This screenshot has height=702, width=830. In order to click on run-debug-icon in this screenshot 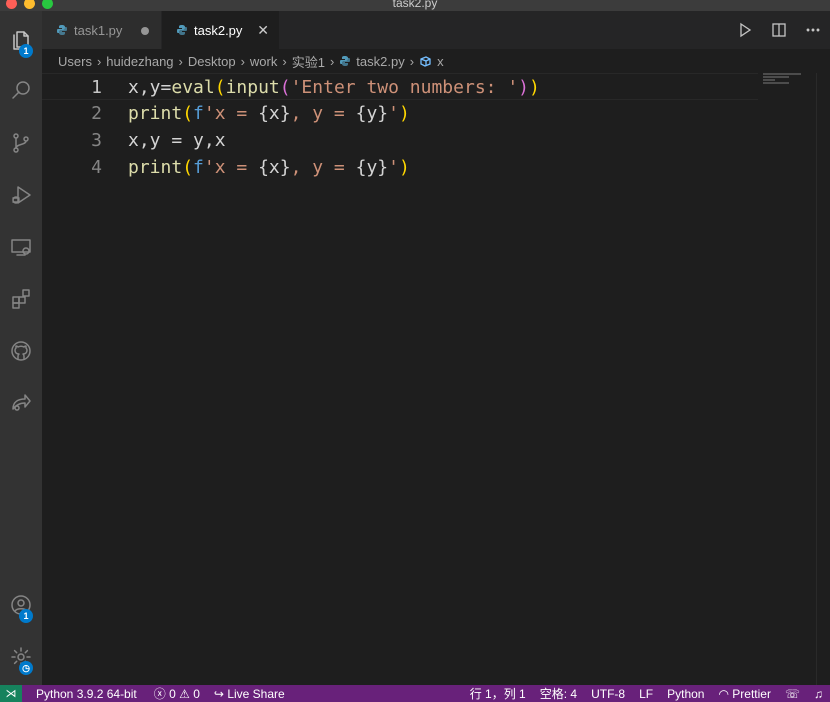, I will do `click(21, 195)`.